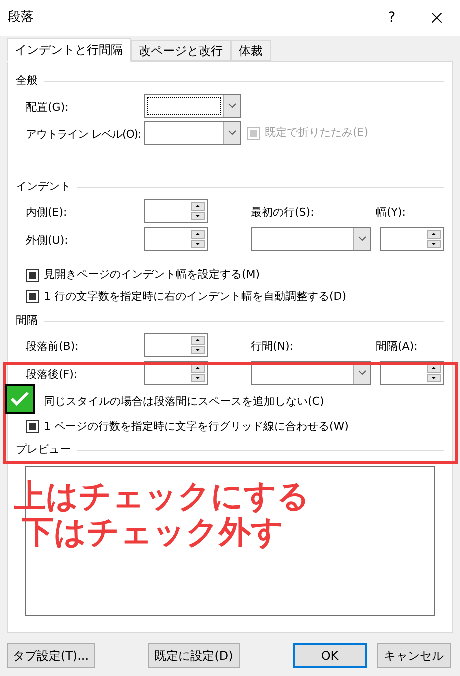 Image resolution: width=460 pixels, height=676 pixels. What do you see at coordinates (47, 212) in the screenshot?
I see `field-label: 内側(E):` at bounding box center [47, 212].